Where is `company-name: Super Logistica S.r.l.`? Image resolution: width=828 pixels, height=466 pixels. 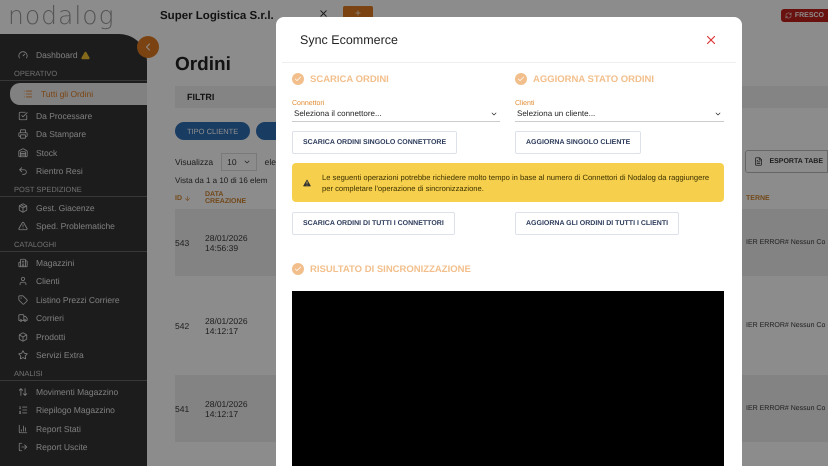
company-name: Super Logistica S.r.l. is located at coordinates (217, 16).